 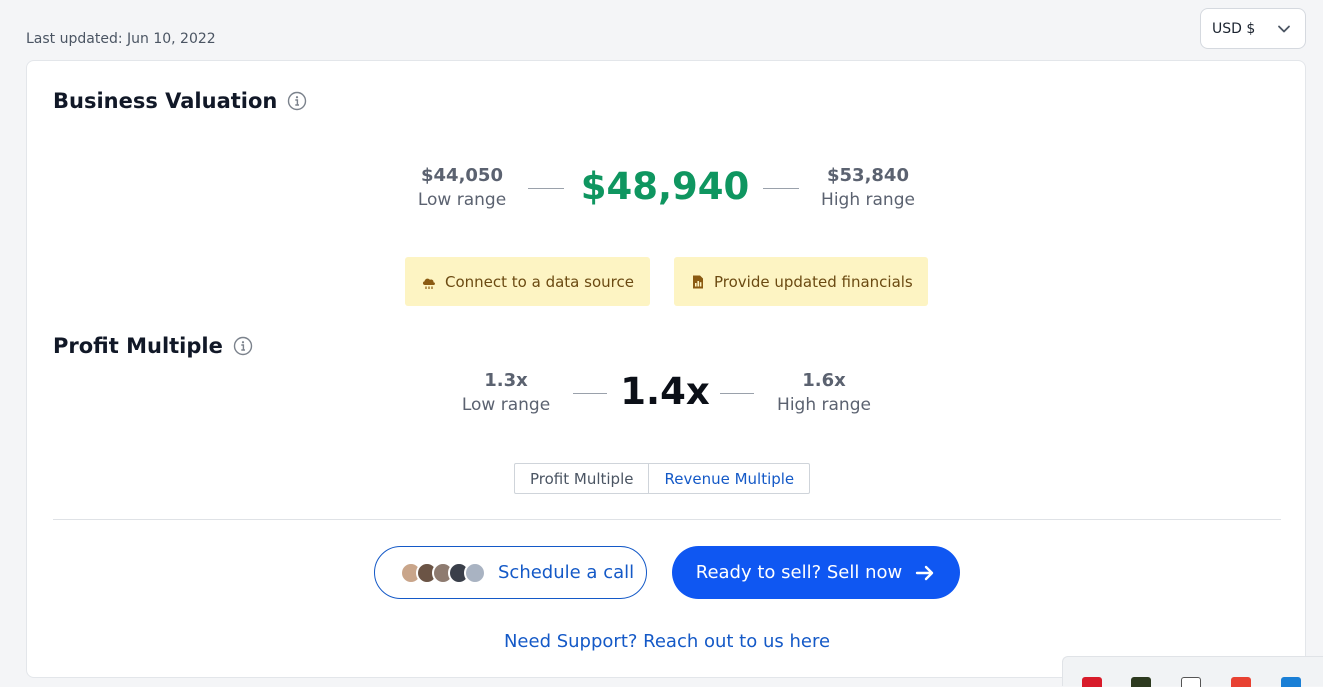 I want to click on multiple-high-value: 1.6x, so click(x=824, y=380).